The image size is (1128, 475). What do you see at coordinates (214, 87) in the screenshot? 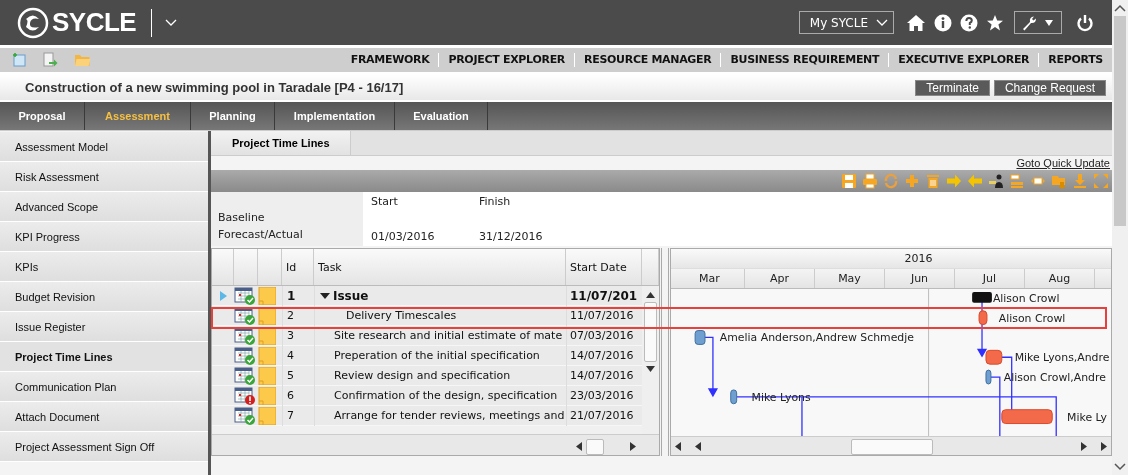
I see `project-title: Construction of a new swimming pool in Taradale [P4 - 16/17]` at bounding box center [214, 87].